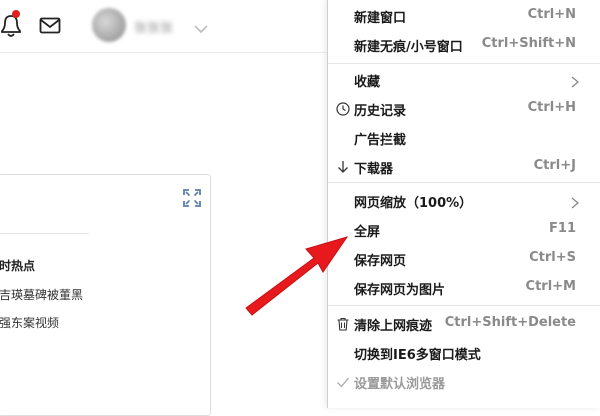  I want to click on avatar, so click(109, 25).